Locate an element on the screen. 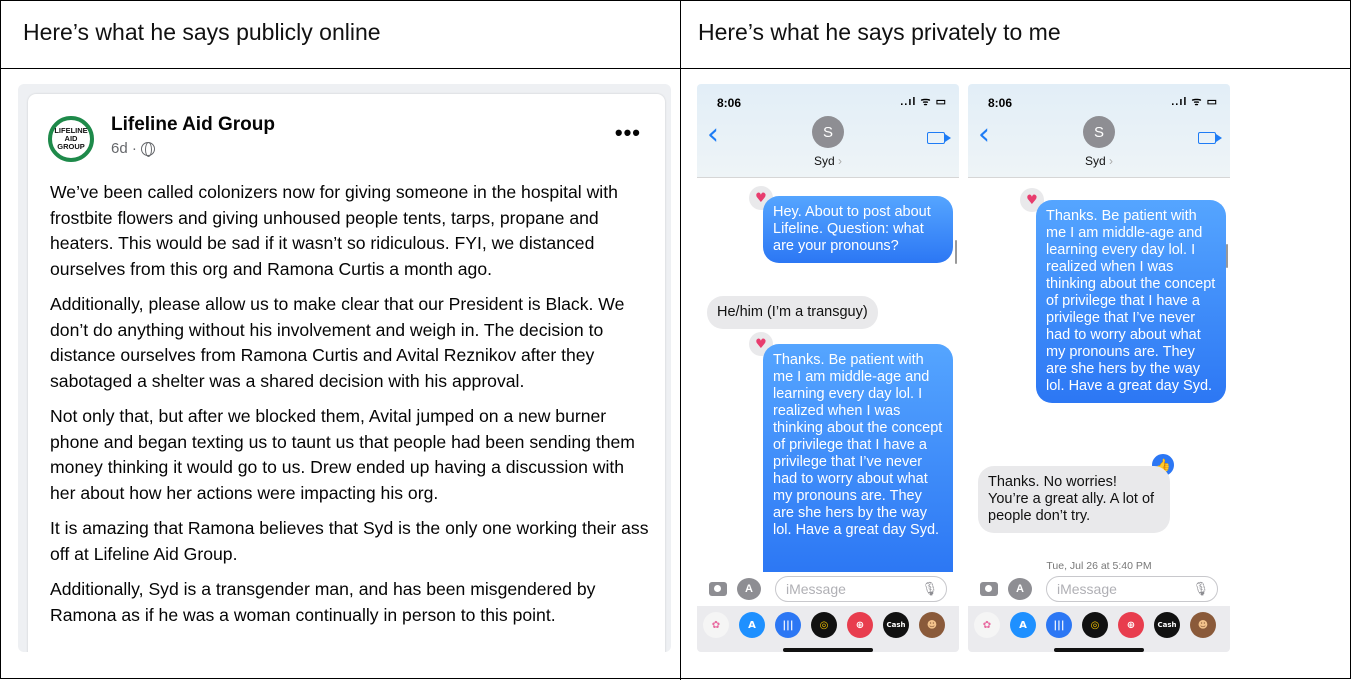 The image size is (1351, 680). left-column-header: Here’s what he says publicly online is located at coordinates (202, 32).